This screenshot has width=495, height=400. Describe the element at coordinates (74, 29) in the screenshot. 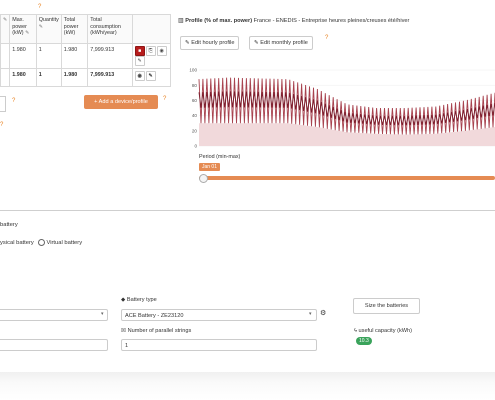

I see `table-header-total-power: Total power (kW)` at that location.